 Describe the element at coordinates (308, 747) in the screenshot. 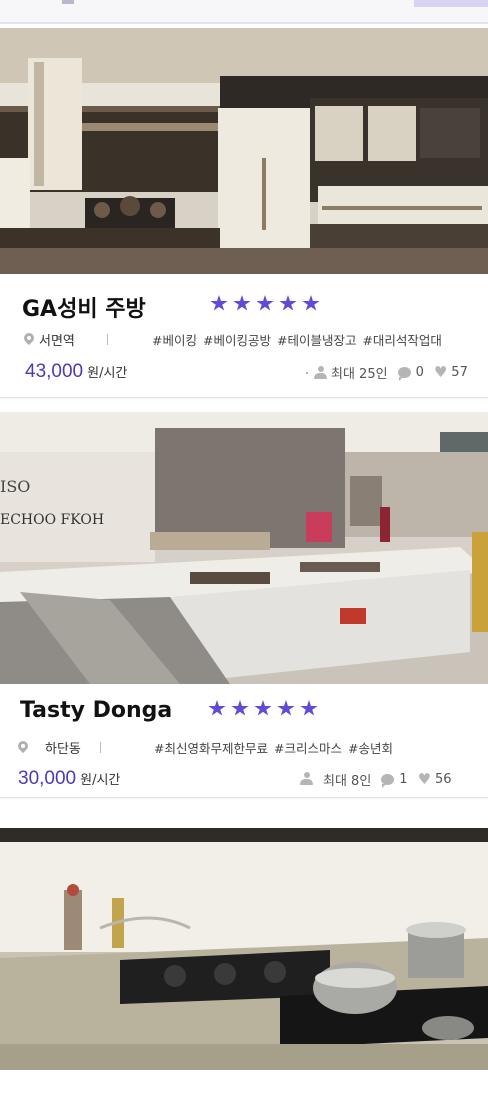

I see `tag: #크리스마스` at that location.